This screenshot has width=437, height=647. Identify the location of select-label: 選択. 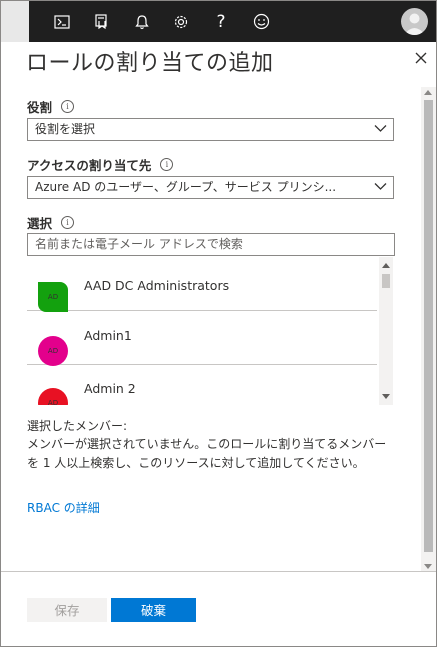
(40, 223).